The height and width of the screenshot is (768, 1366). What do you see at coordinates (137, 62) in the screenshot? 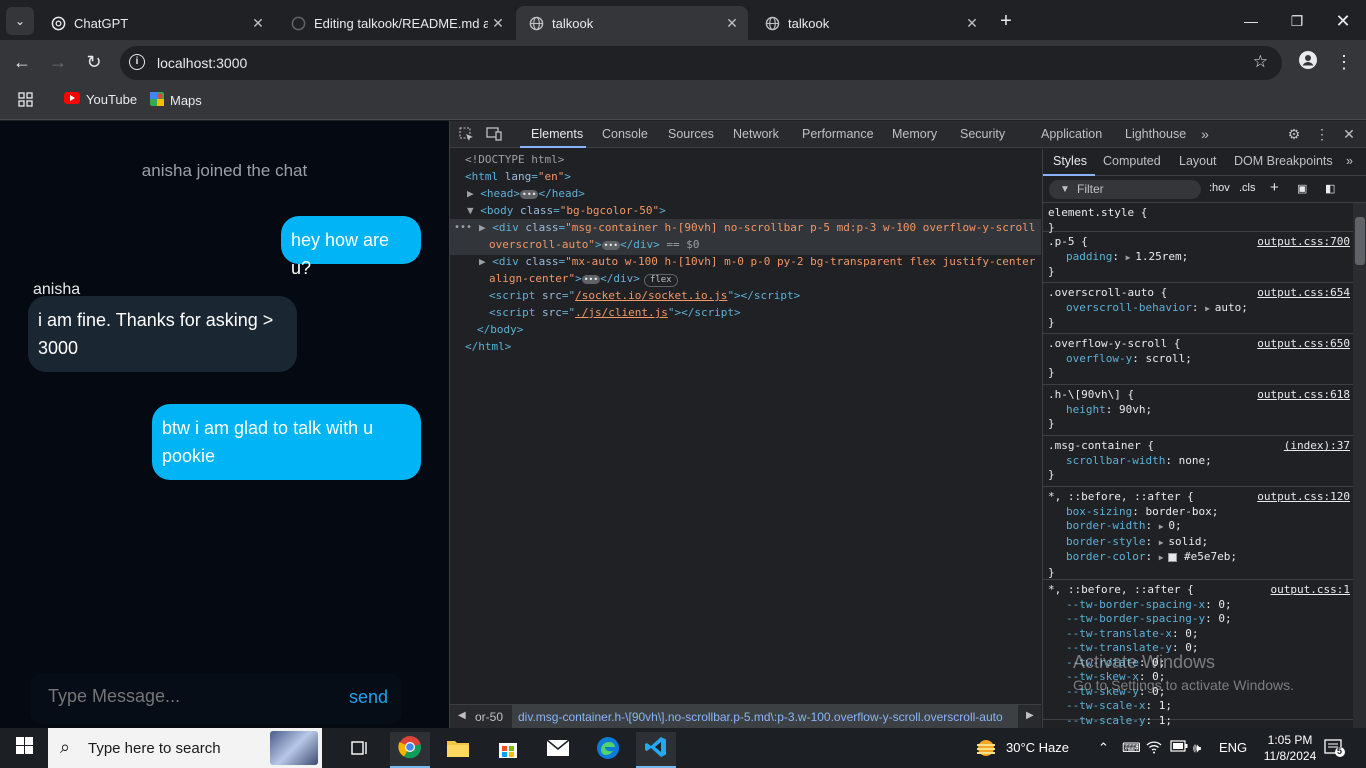
I see `info-icon: i` at bounding box center [137, 62].